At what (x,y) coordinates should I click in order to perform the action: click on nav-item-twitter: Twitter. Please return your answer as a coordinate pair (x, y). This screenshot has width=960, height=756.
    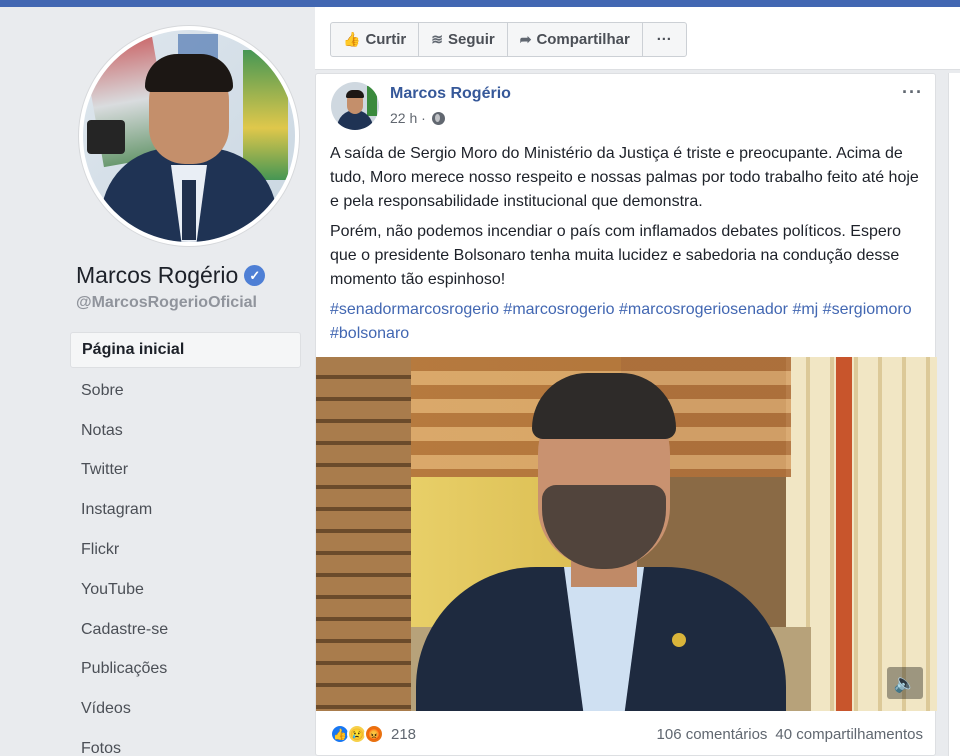
    Looking at the image, I should click on (185, 471).